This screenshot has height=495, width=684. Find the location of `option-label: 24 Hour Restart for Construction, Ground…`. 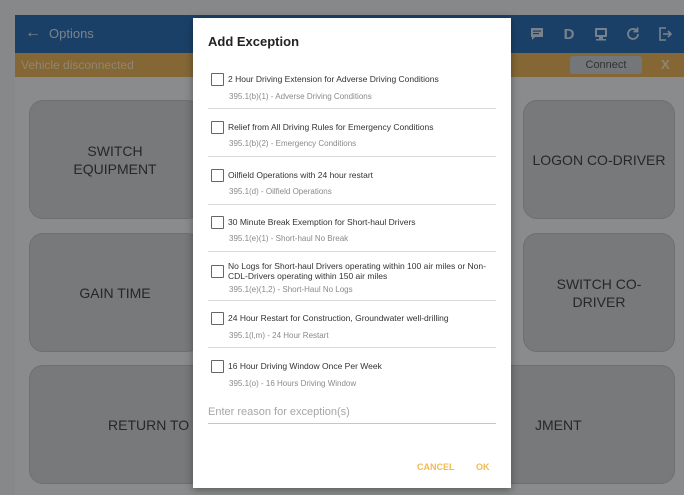

option-label: 24 Hour Restart for Construction, Ground… is located at coordinates (338, 318).